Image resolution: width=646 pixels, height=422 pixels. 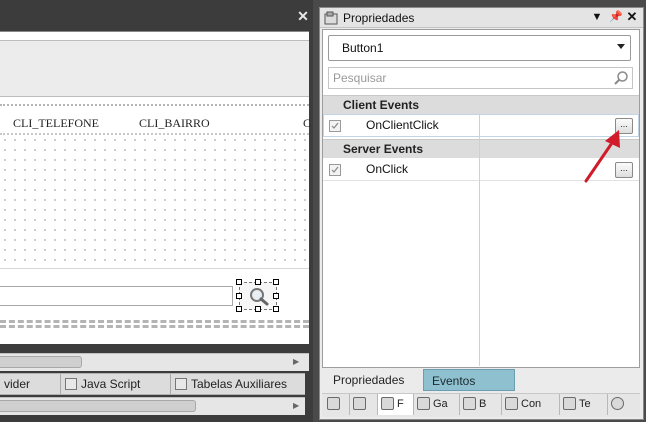 I want to click on tool-tab-web, so click(x=623, y=404).